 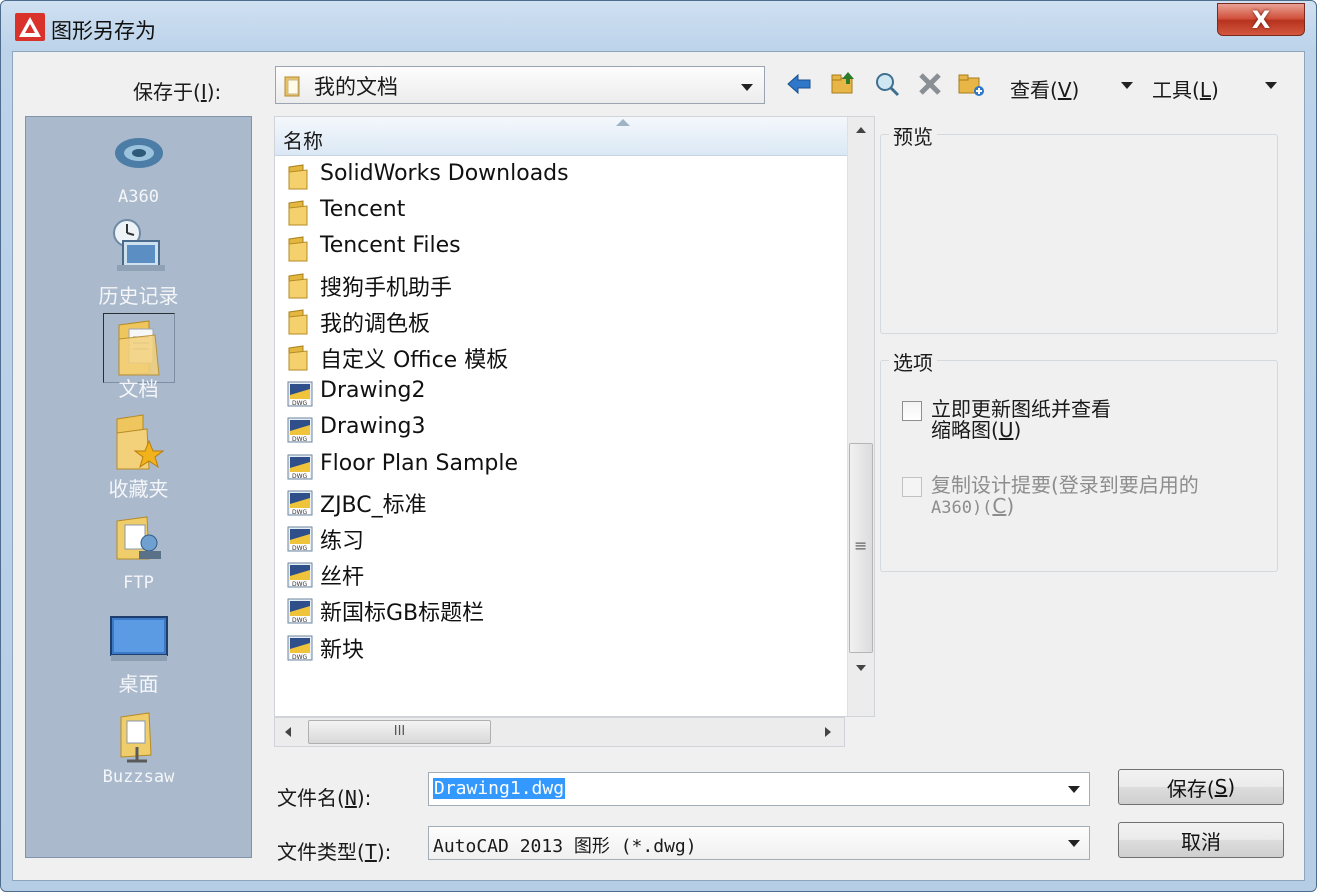 What do you see at coordinates (912, 487) in the screenshot?
I see `copy-design-feed-checkbox` at bounding box center [912, 487].